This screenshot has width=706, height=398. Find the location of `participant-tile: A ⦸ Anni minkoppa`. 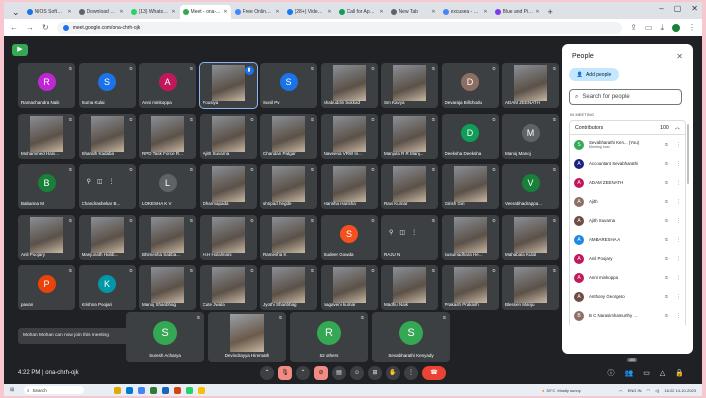

participant-tile: A ⦸ Anni minkoppa is located at coordinates (167, 85).